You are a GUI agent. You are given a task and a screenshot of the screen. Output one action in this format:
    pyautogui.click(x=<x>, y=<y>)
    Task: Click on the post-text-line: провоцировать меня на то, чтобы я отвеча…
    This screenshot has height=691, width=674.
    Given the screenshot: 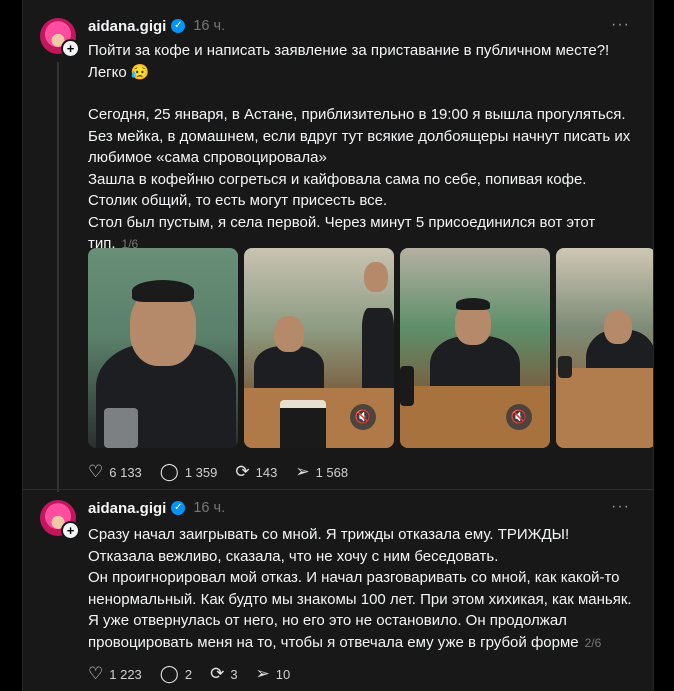 What is the action you would take?
    pyautogui.click(x=333, y=642)
    